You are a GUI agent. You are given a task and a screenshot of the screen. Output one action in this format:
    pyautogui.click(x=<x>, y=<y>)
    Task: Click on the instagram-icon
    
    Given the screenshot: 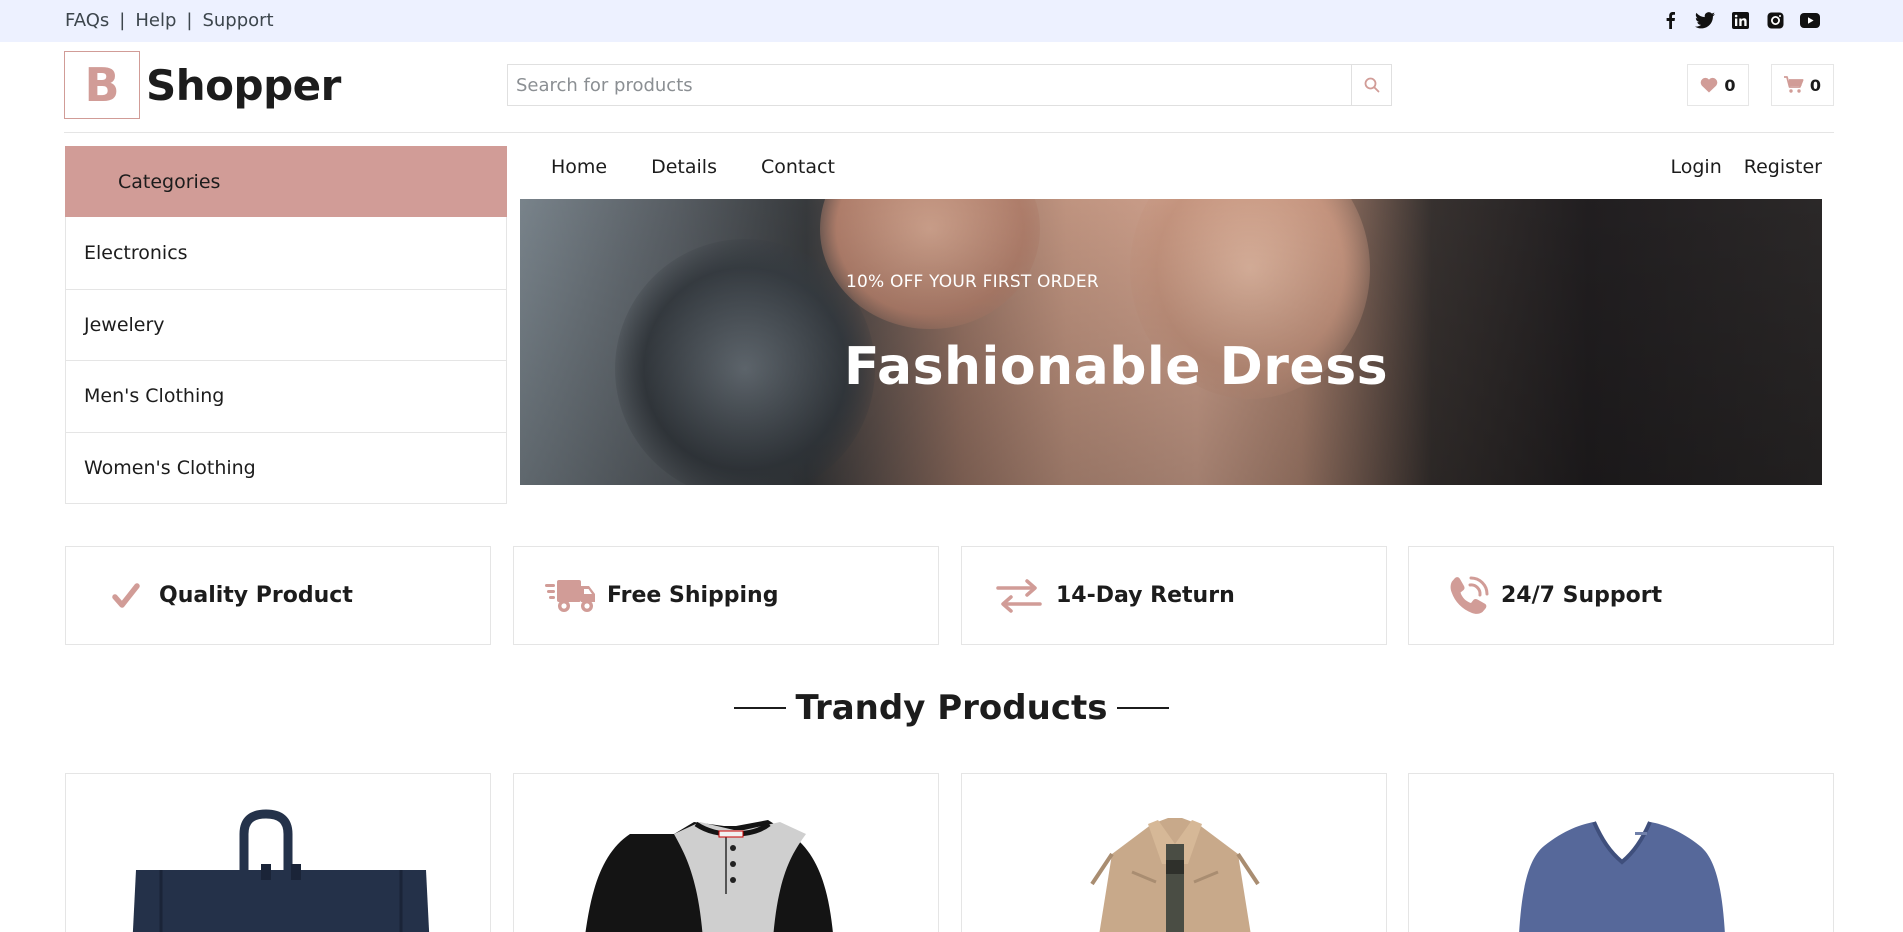 What is the action you would take?
    pyautogui.click(x=1775, y=20)
    